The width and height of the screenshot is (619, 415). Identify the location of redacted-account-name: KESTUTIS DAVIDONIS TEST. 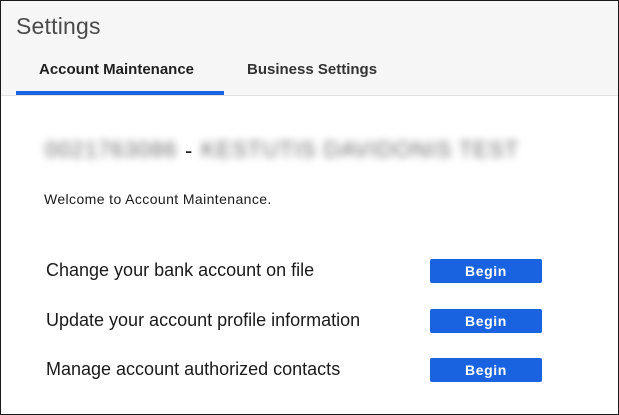
(360, 149).